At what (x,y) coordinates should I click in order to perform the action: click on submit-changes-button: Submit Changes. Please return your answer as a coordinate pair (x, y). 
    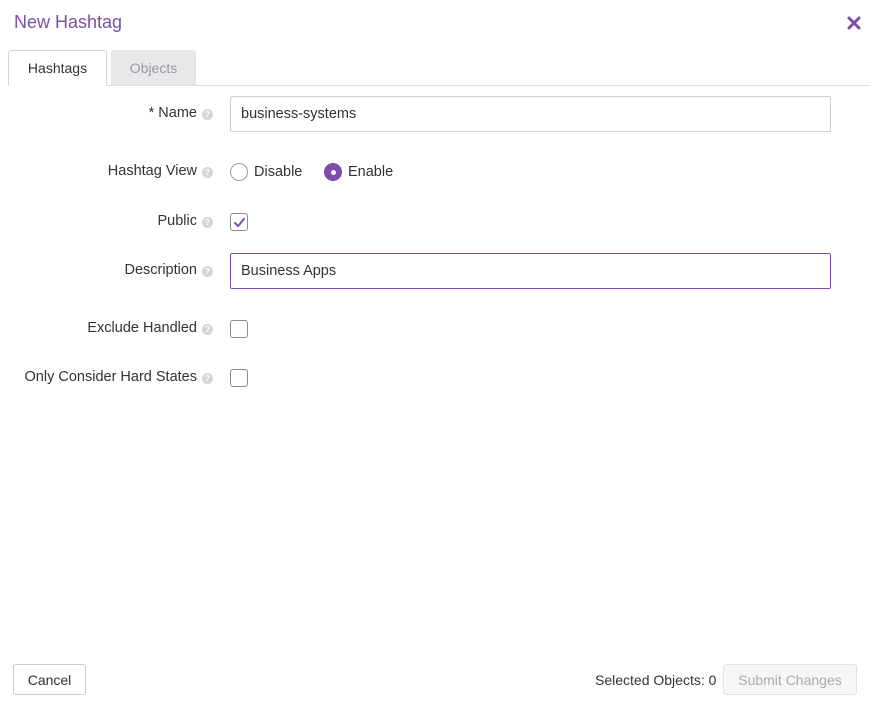
    Looking at the image, I should click on (790, 679).